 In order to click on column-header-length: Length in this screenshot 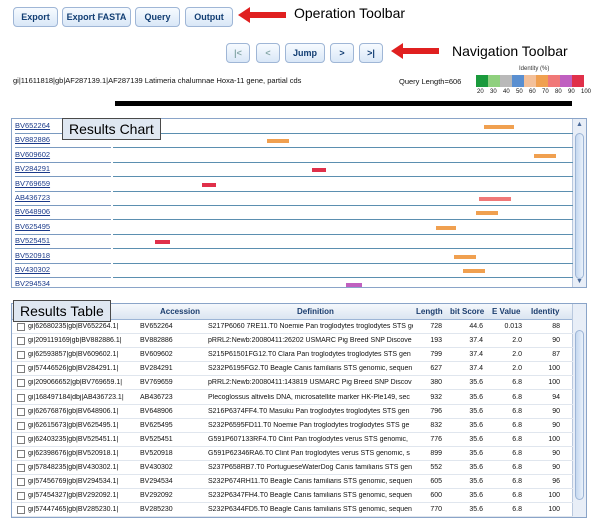, I will do `click(429, 311)`.